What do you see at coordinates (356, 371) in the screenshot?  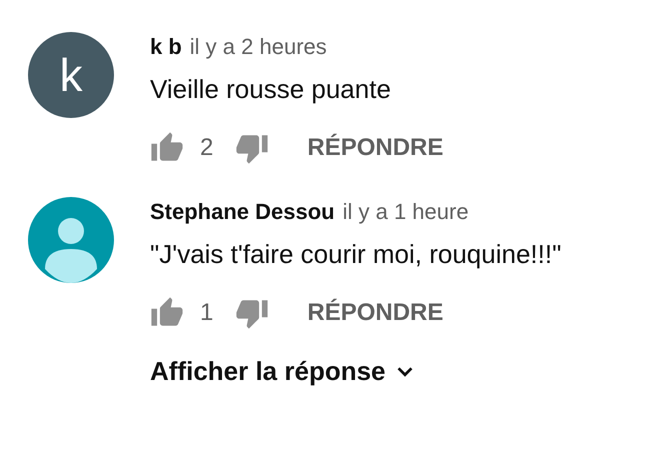 I see `show-replies-button: Afficher la réponse` at bounding box center [356, 371].